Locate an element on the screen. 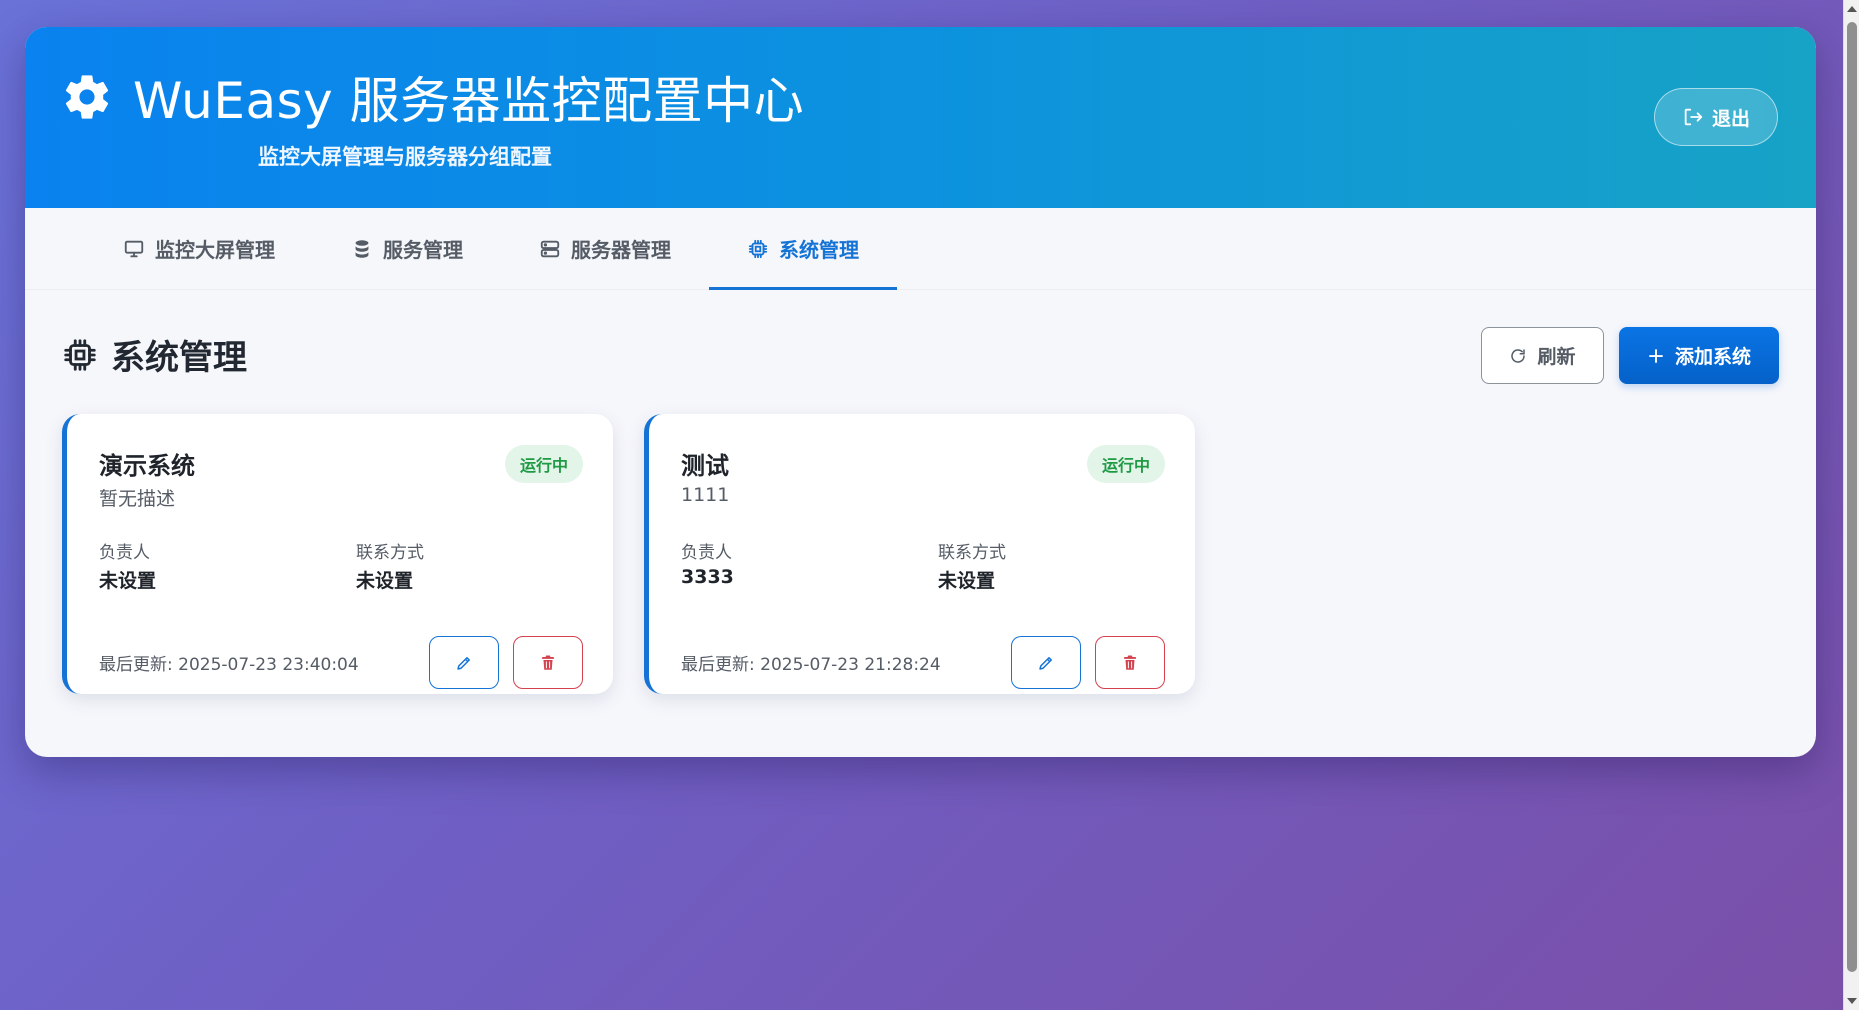 Image resolution: width=1859 pixels, height=1010 pixels. tab-bar: 监控大屏管理 服务管理 服务器管理 系统管理 is located at coordinates (920, 249).